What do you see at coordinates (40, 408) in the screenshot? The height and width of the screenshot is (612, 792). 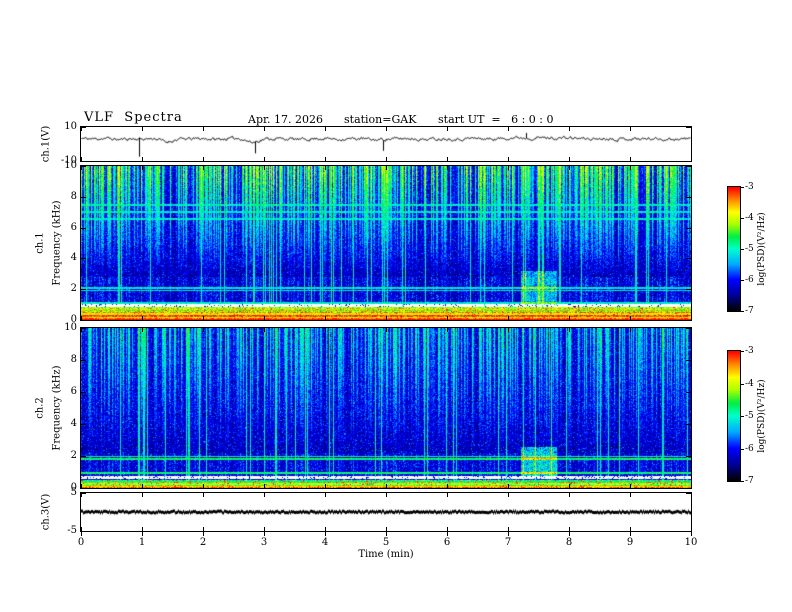 I see `ch2-channel-label: ch.2` at bounding box center [40, 408].